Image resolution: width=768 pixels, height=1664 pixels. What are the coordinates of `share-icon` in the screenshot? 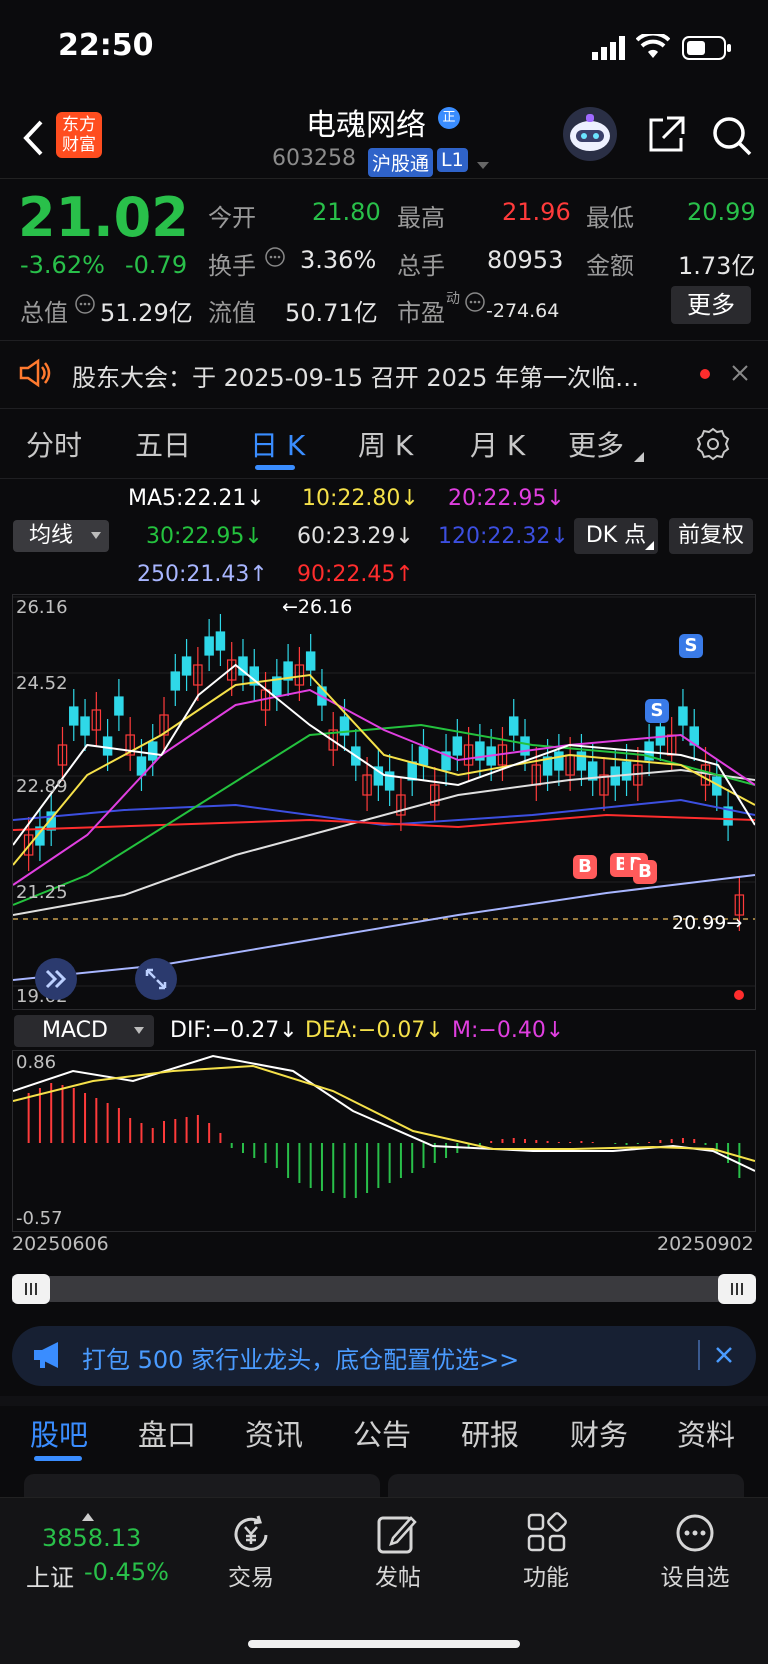 It's located at (666, 135).